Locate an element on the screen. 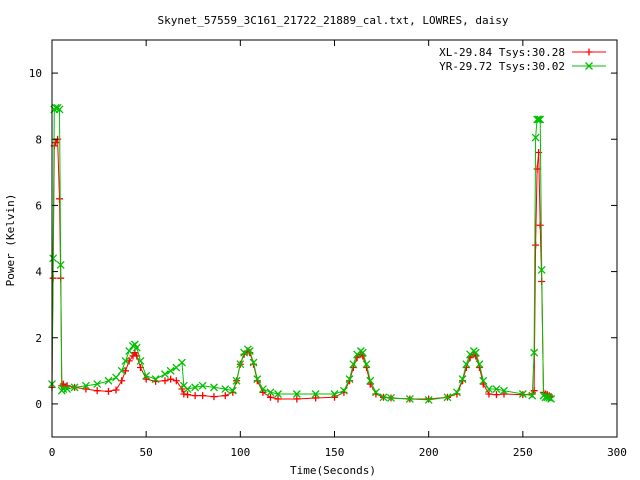 The image size is (640, 480). x-tick-label: 0 is located at coordinates (52, 452).